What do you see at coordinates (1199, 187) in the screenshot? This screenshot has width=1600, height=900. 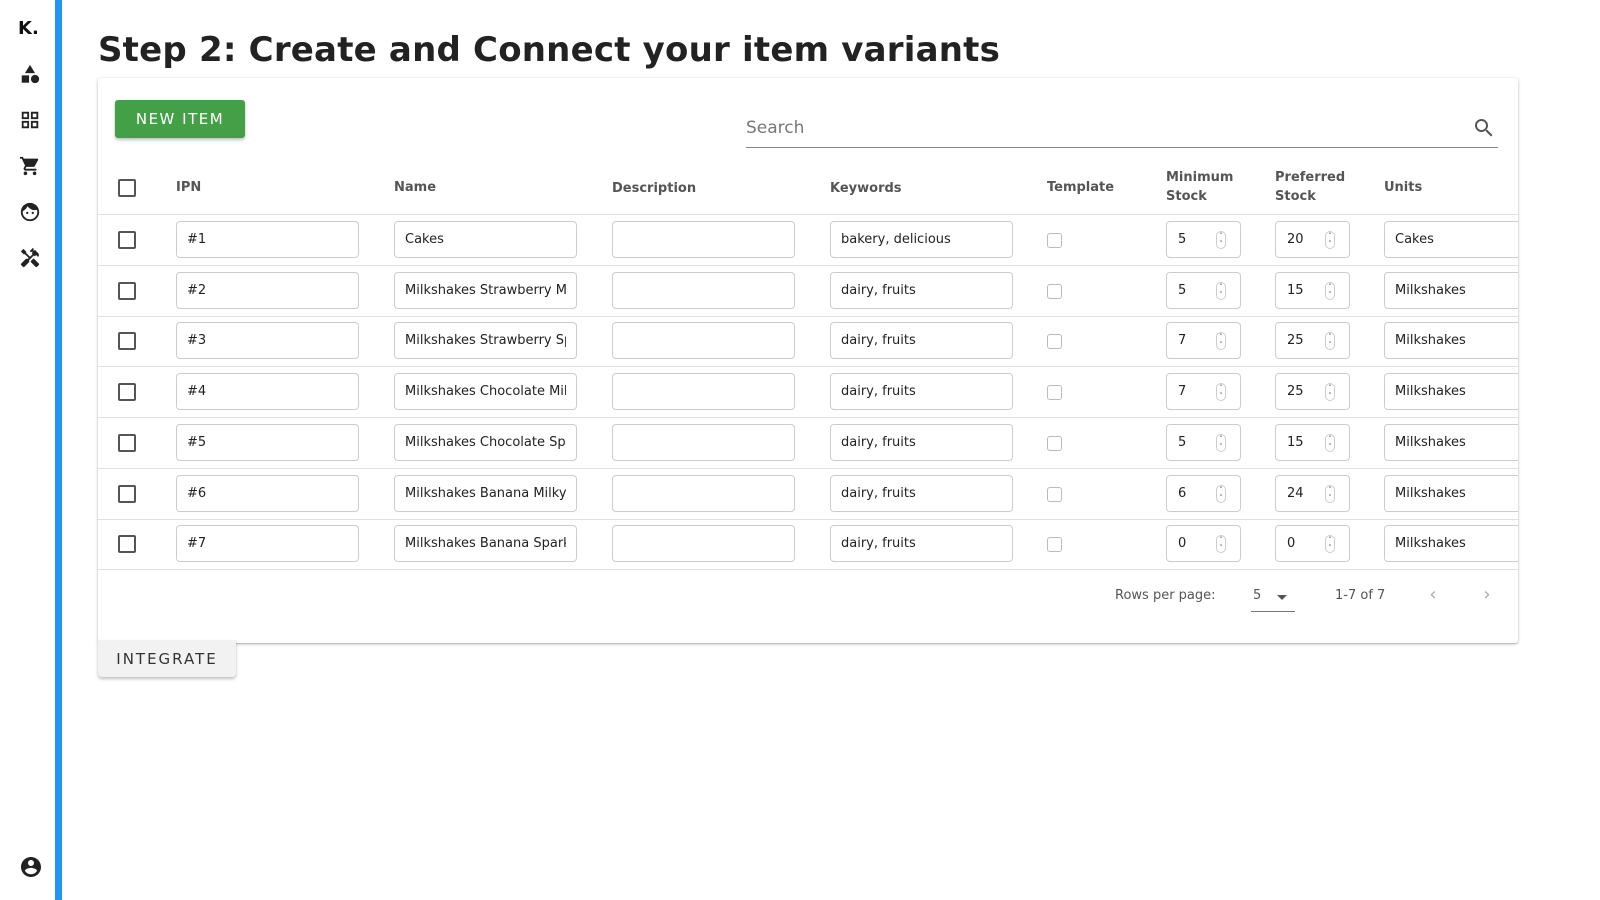 I see `column-header-minimum-stock: Minimum Stock` at bounding box center [1199, 187].